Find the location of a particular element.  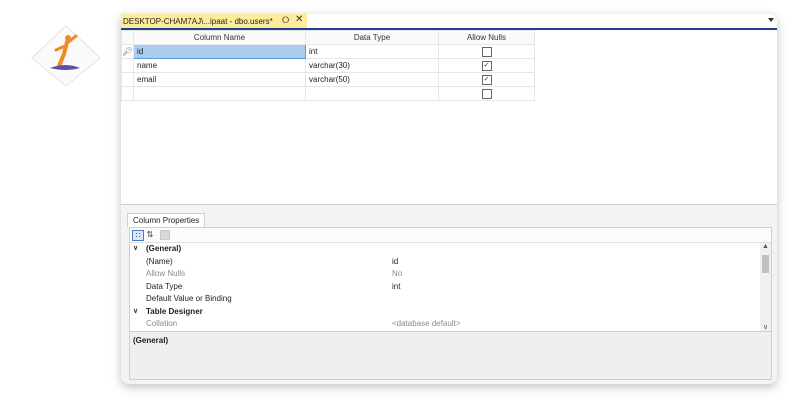

property-value: id is located at coordinates (395, 262).